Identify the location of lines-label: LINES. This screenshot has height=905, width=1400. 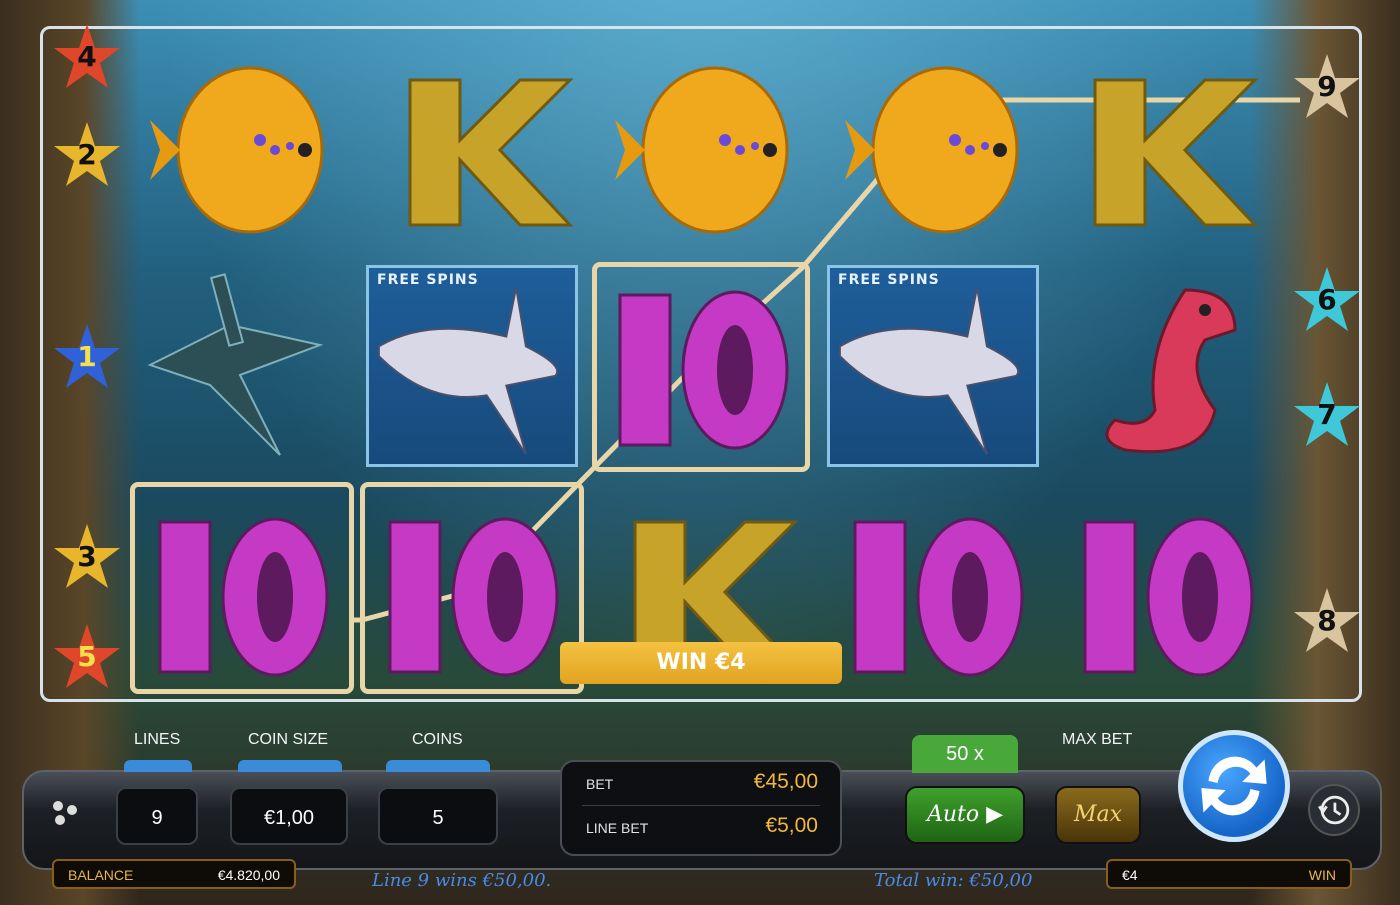
(157, 739).